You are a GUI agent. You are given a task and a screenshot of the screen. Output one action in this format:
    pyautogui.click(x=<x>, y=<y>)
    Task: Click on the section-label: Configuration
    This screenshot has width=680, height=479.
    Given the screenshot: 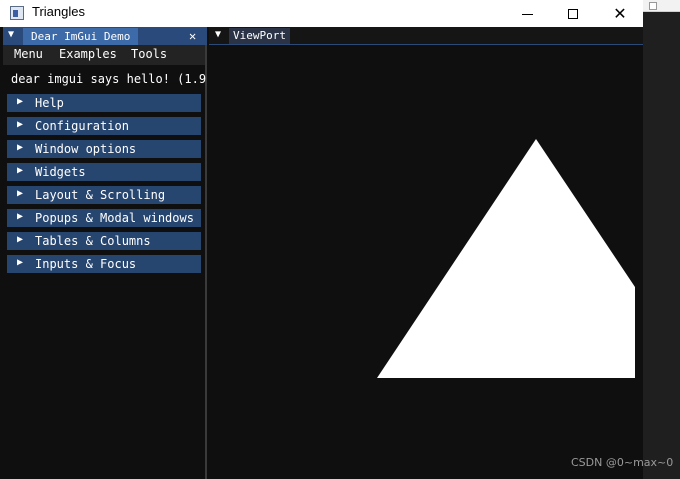 What is the action you would take?
    pyautogui.click(x=82, y=126)
    